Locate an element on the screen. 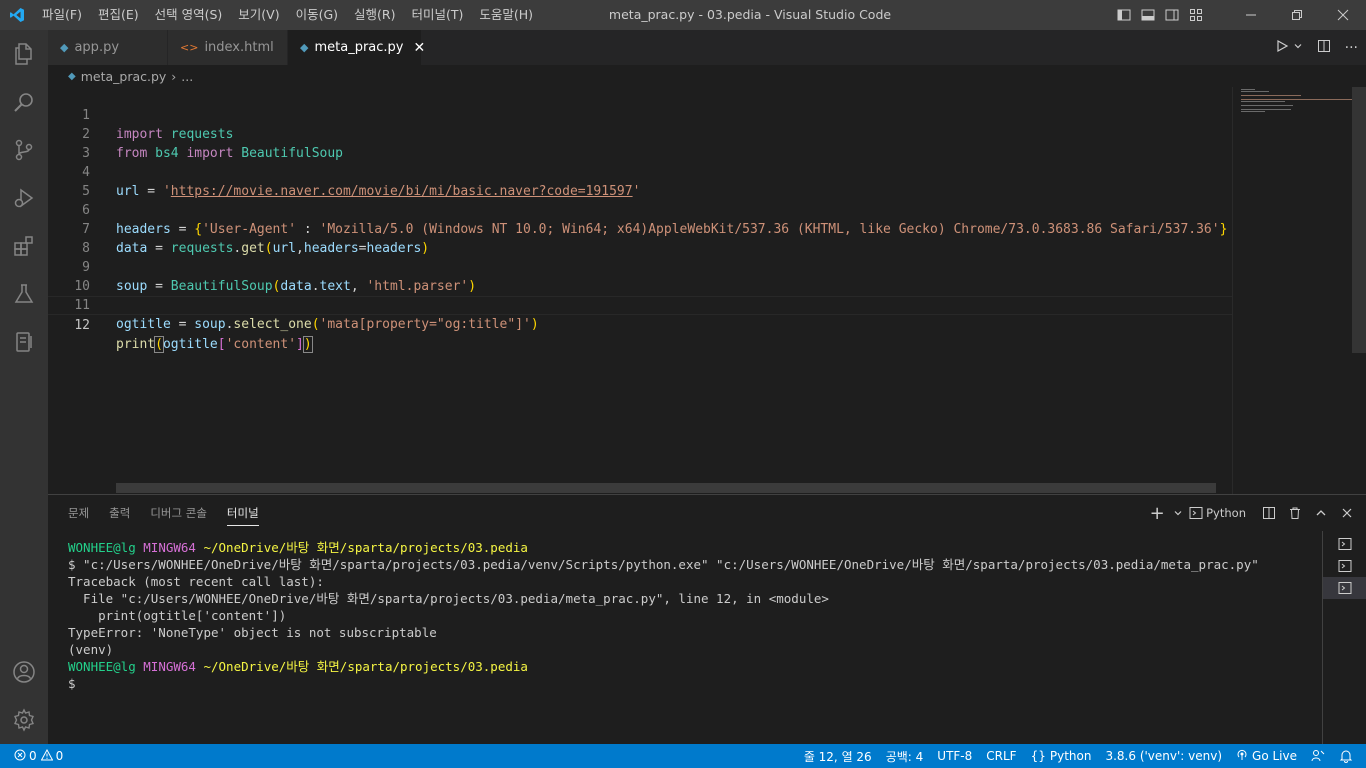  code-line: 3 is located at coordinates (640, 143).